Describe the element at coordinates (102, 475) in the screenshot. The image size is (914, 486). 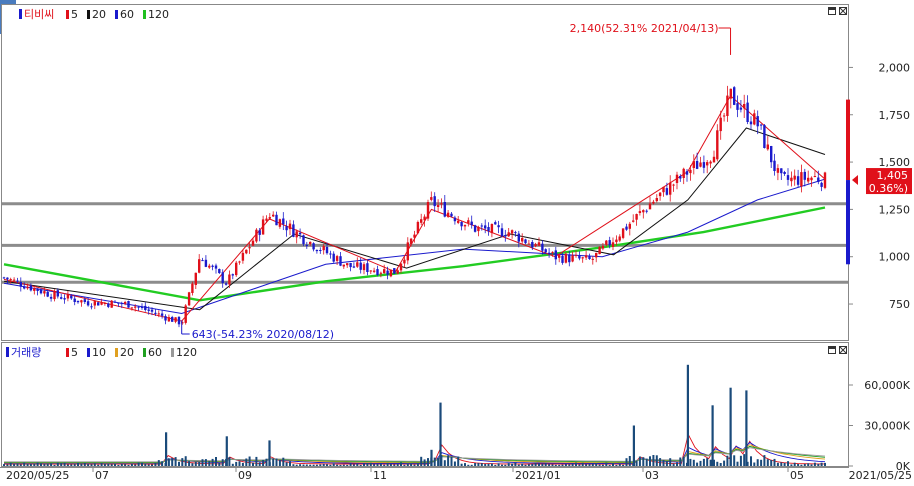
I see `x-axis-label: 07` at that location.